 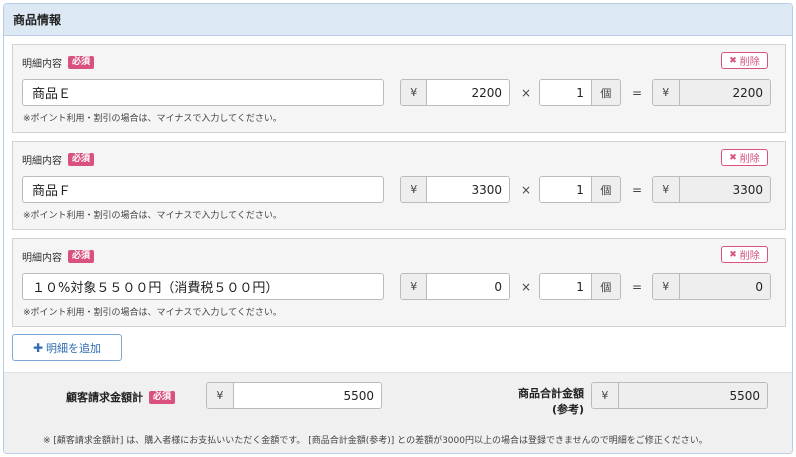 I want to click on unit-price-input: 0, so click(x=468, y=286).